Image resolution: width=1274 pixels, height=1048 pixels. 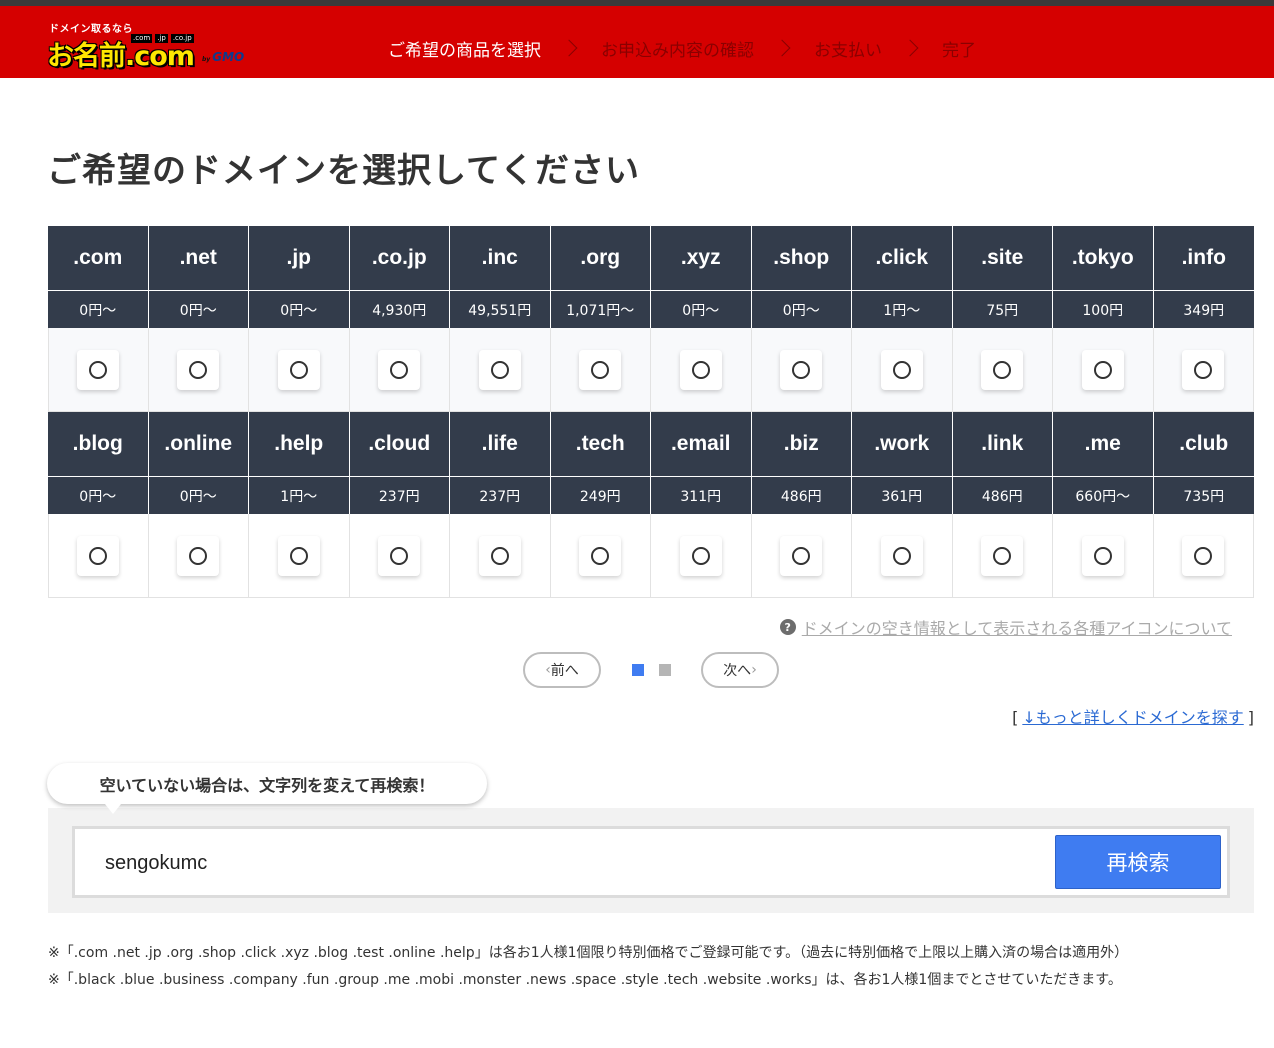 I want to click on tld-name: .cloud, so click(x=399, y=444).